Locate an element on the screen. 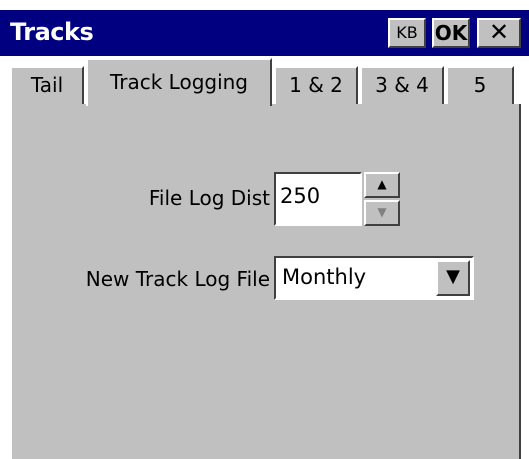 The height and width of the screenshot is (459, 529). chevron-down-icon: ▼ is located at coordinates (453, 276).